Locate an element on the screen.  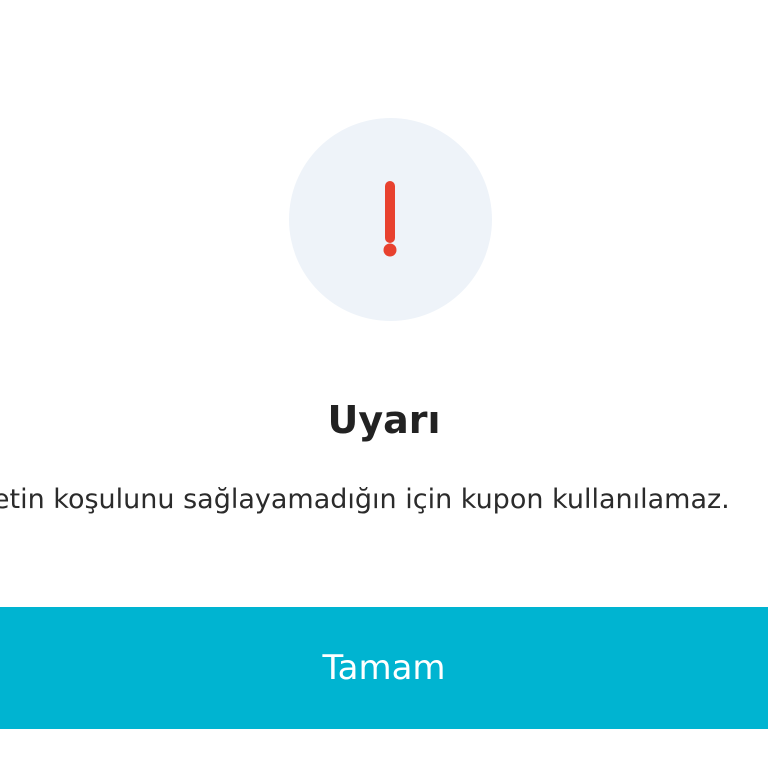
dialog-title: Uyarı is located at coordinates (384, 420).